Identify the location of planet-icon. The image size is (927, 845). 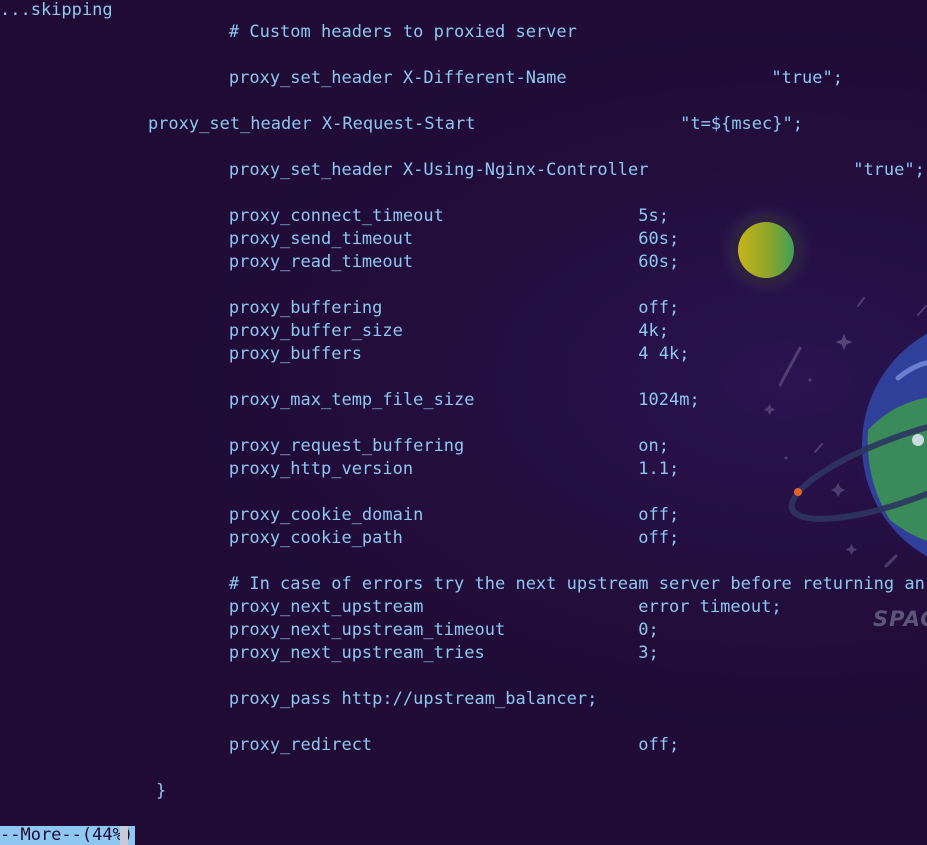
(857, 445).